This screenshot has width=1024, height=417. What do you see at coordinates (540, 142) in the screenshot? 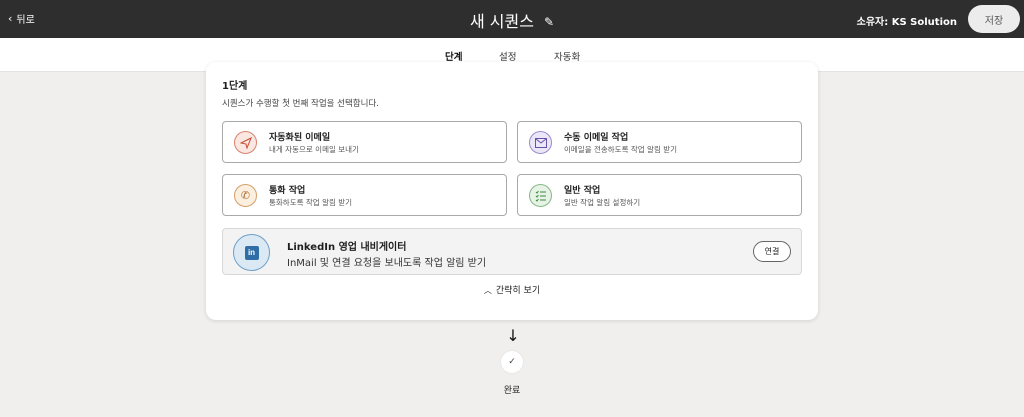
I see `mail-icon` at bounding box center [540, 142].